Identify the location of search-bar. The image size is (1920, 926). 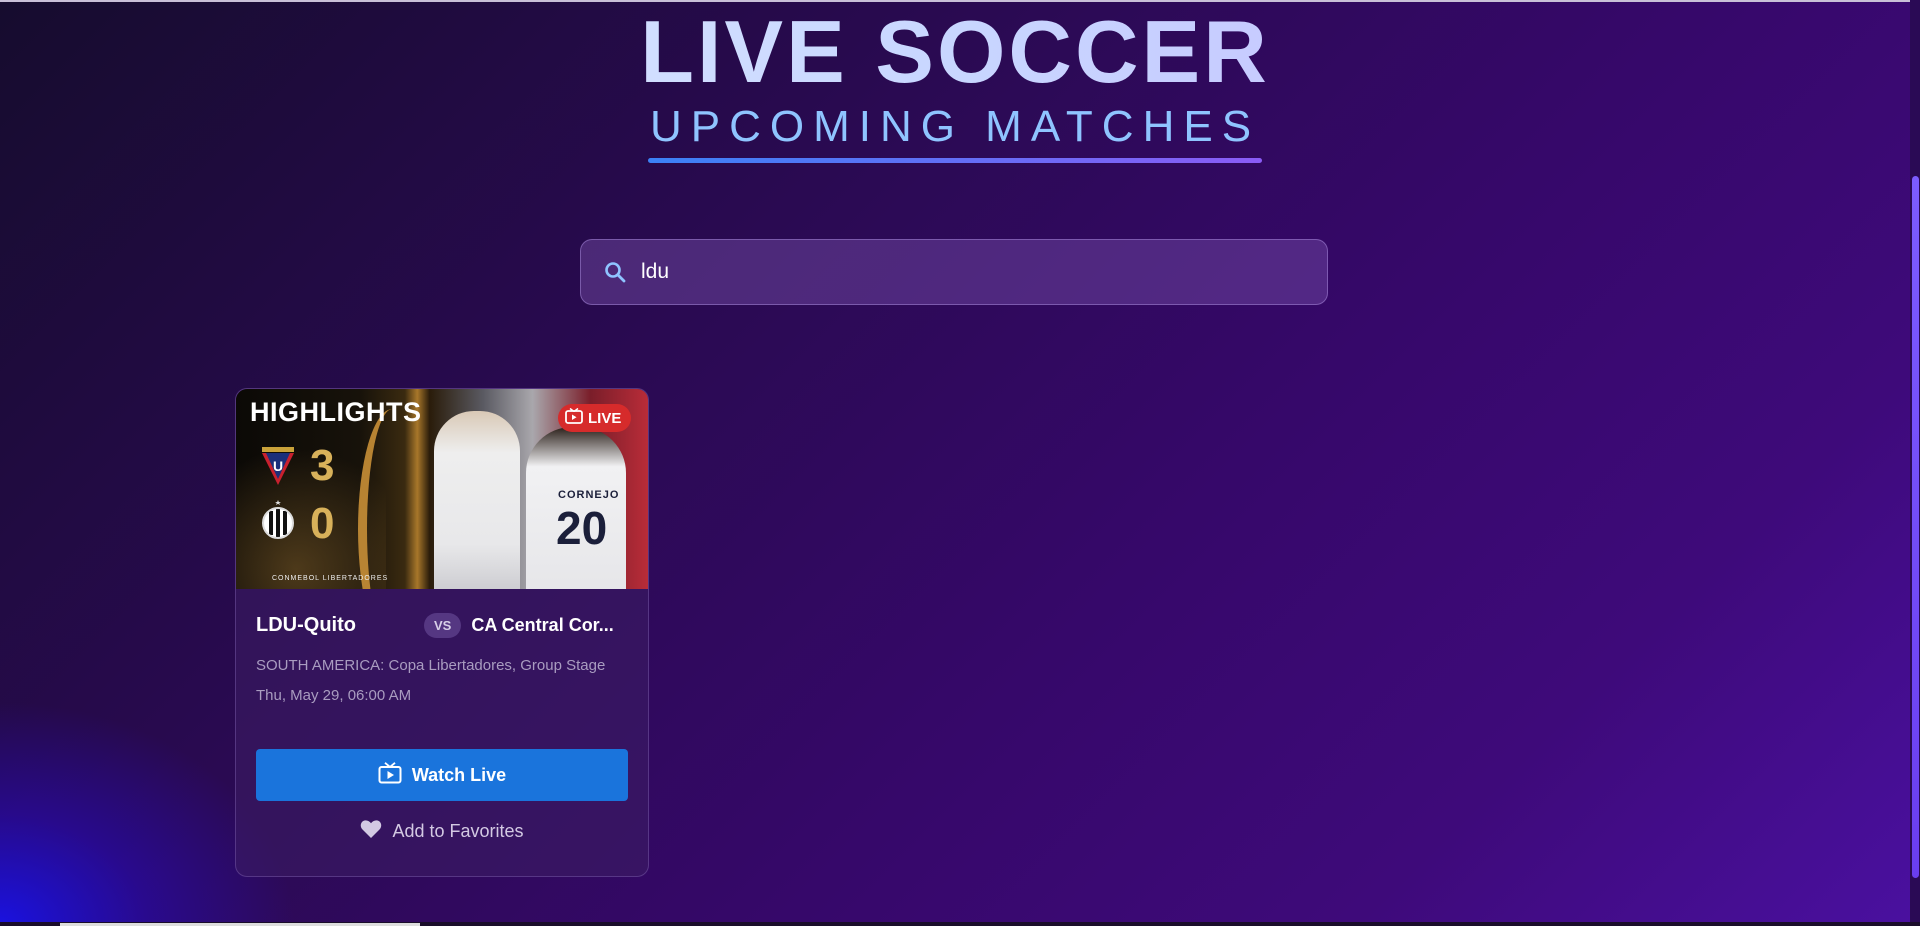
(954, 272).